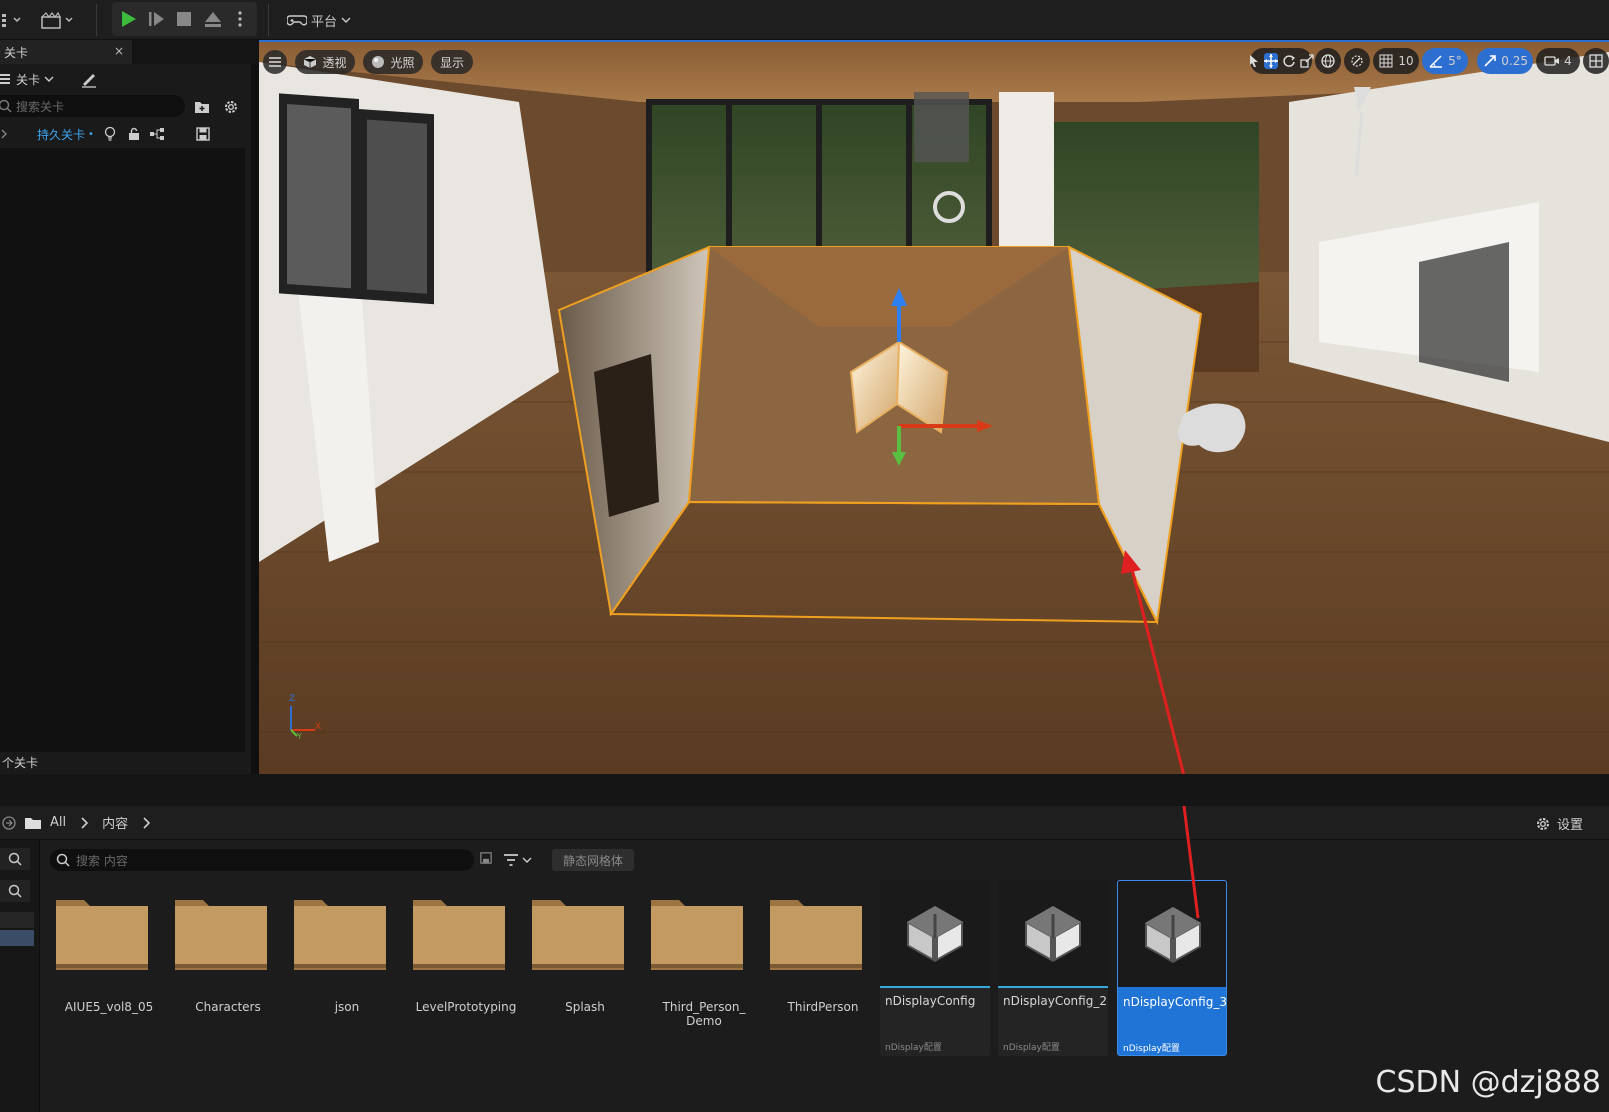  What do you see at coordinates (134, 134) in the screenshot?
I see `lock-icon` at bounding box center [134, 134].